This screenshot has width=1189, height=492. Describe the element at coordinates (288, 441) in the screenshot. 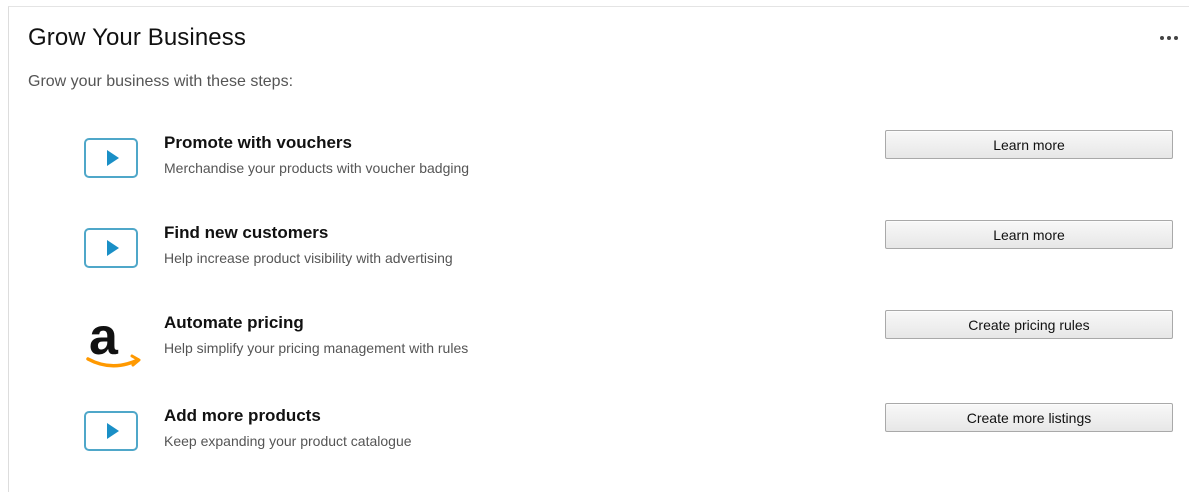

I see `step-description: Keep expanding your product catalogue` at that location.